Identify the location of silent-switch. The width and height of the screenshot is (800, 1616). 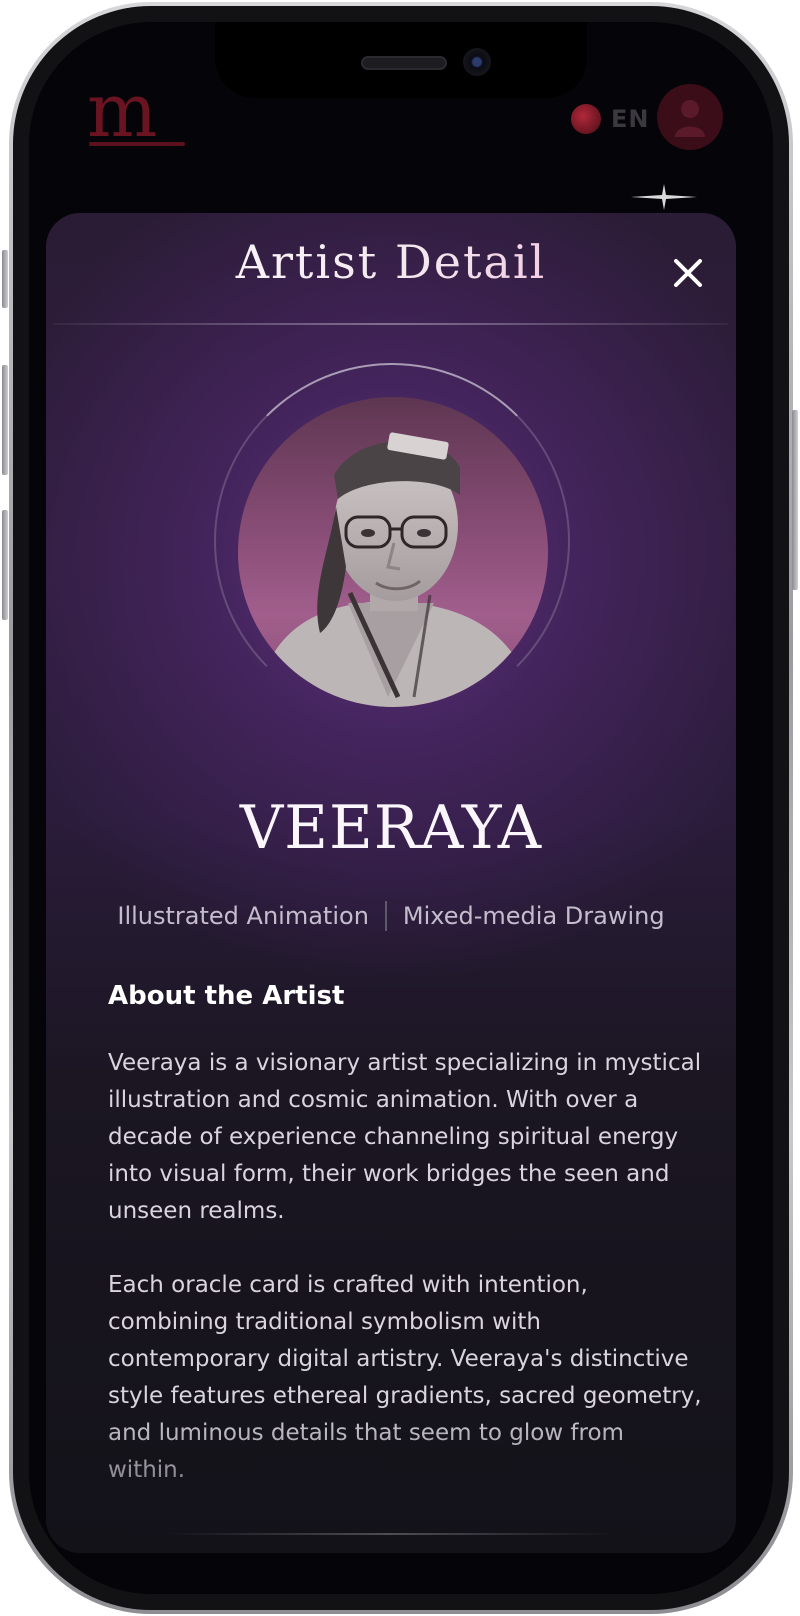
(5, 279).